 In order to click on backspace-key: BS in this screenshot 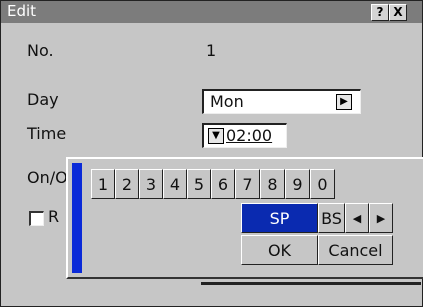, I will do `click(331, 218)`.